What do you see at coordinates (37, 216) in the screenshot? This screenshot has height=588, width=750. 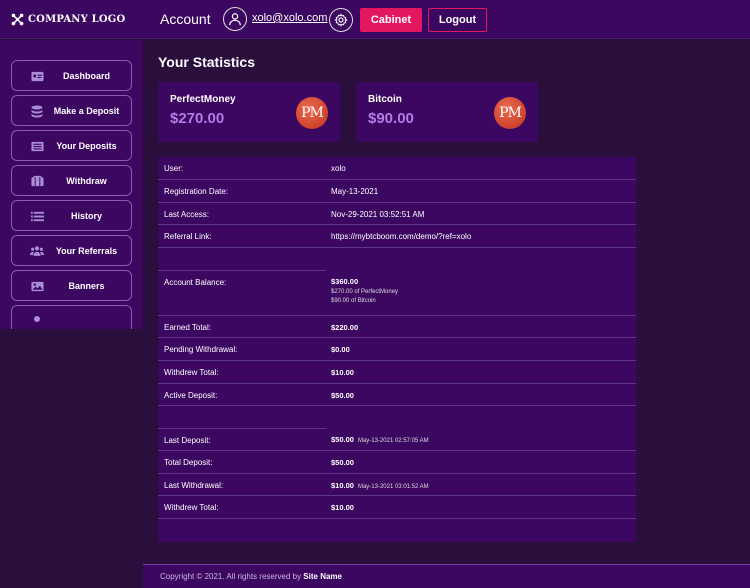 I see `list-icon` at bounding box center [37, 216].